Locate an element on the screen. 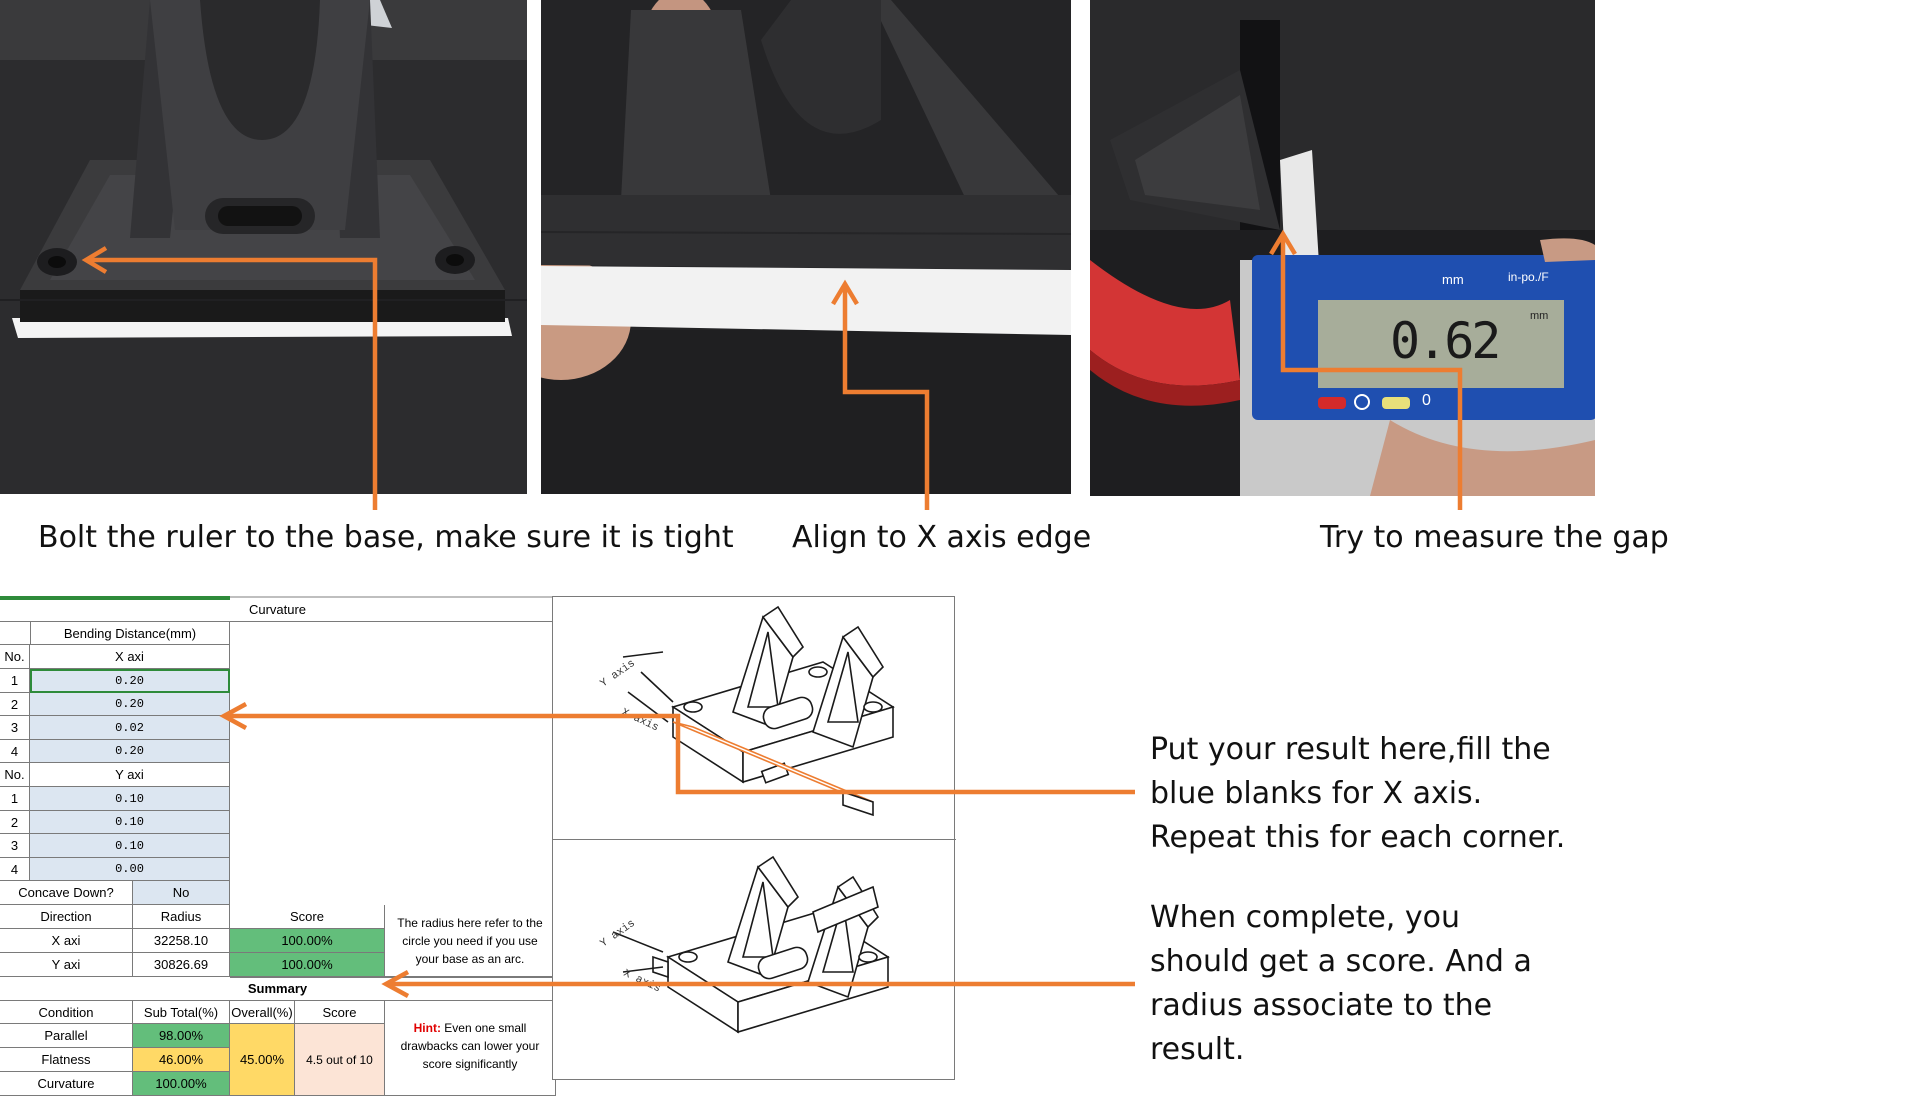 Image resolution: width=1920 pixels, height=1096 pixels. note-line: radius associate to the is located at coordinates (1321, 1005).